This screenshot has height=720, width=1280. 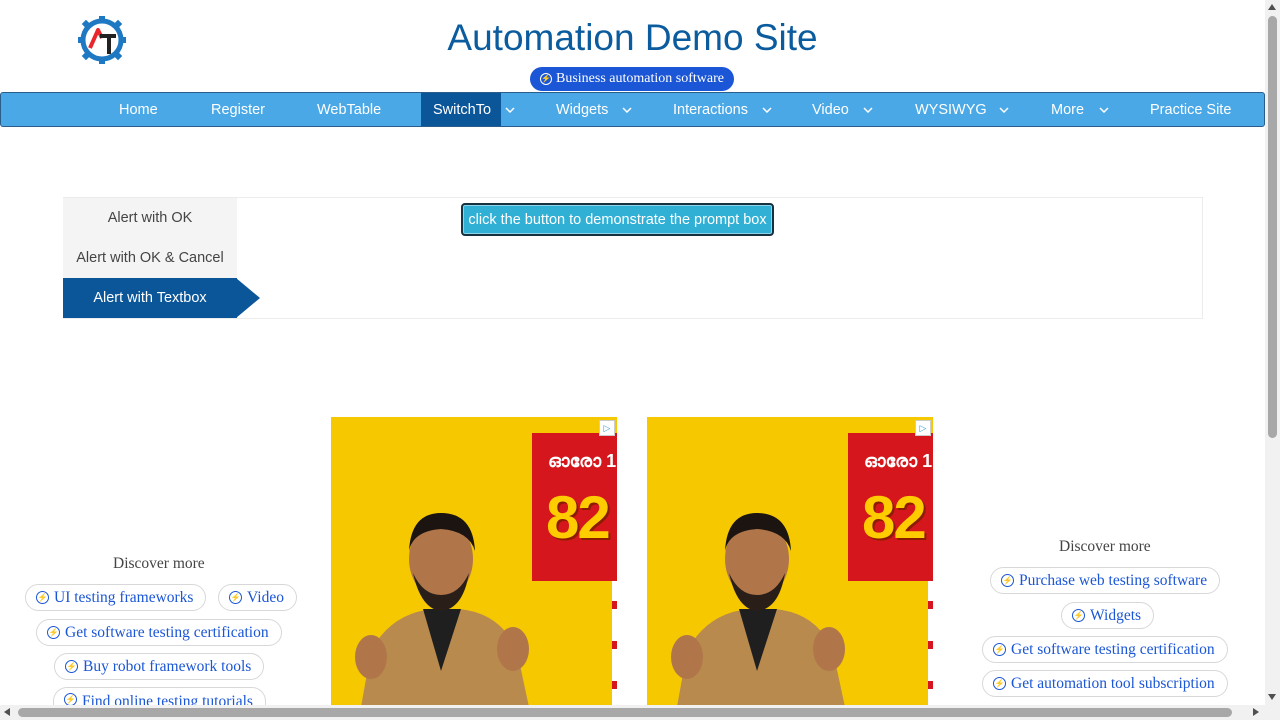 I want to click on horizontal-scrollbar, so click(x=632, y=712).